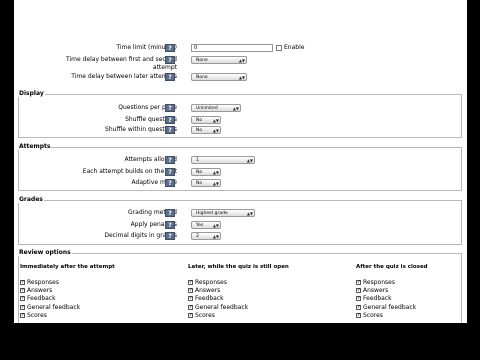 This screenshot has width=480, height=360. Describe the element at coordinates (207, 108) in the screenshot. I see `questions-per-page-value: Unlimited` at that location.